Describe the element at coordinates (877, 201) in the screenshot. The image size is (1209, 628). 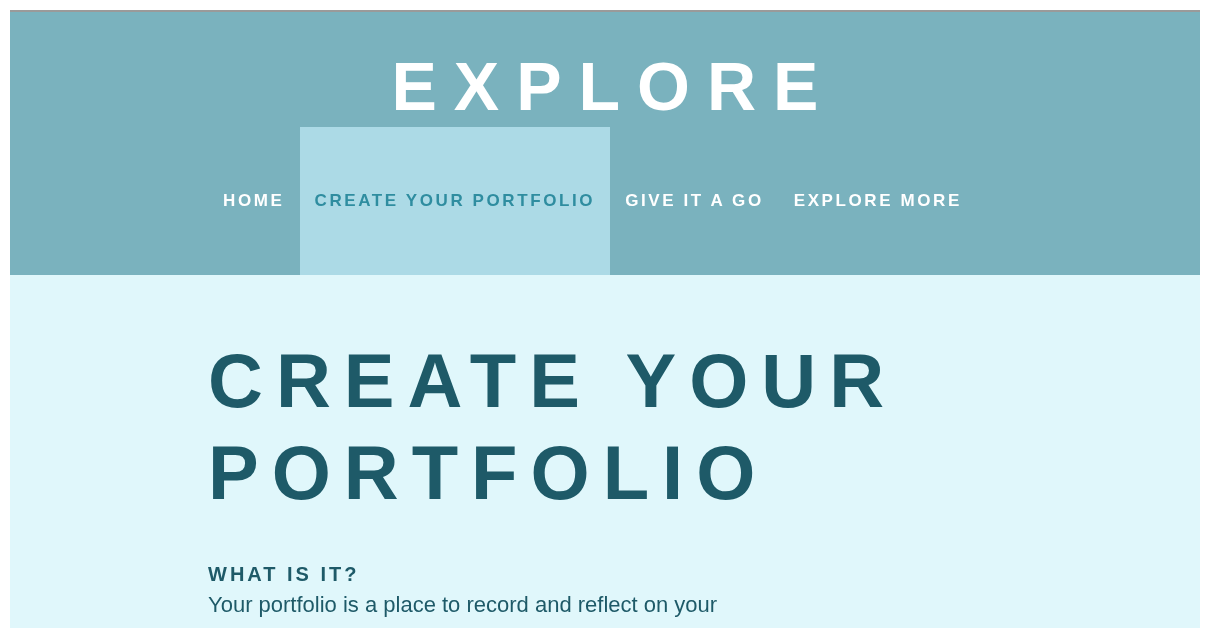
I see `nav-tab: EXPLORE MORE` at that location.